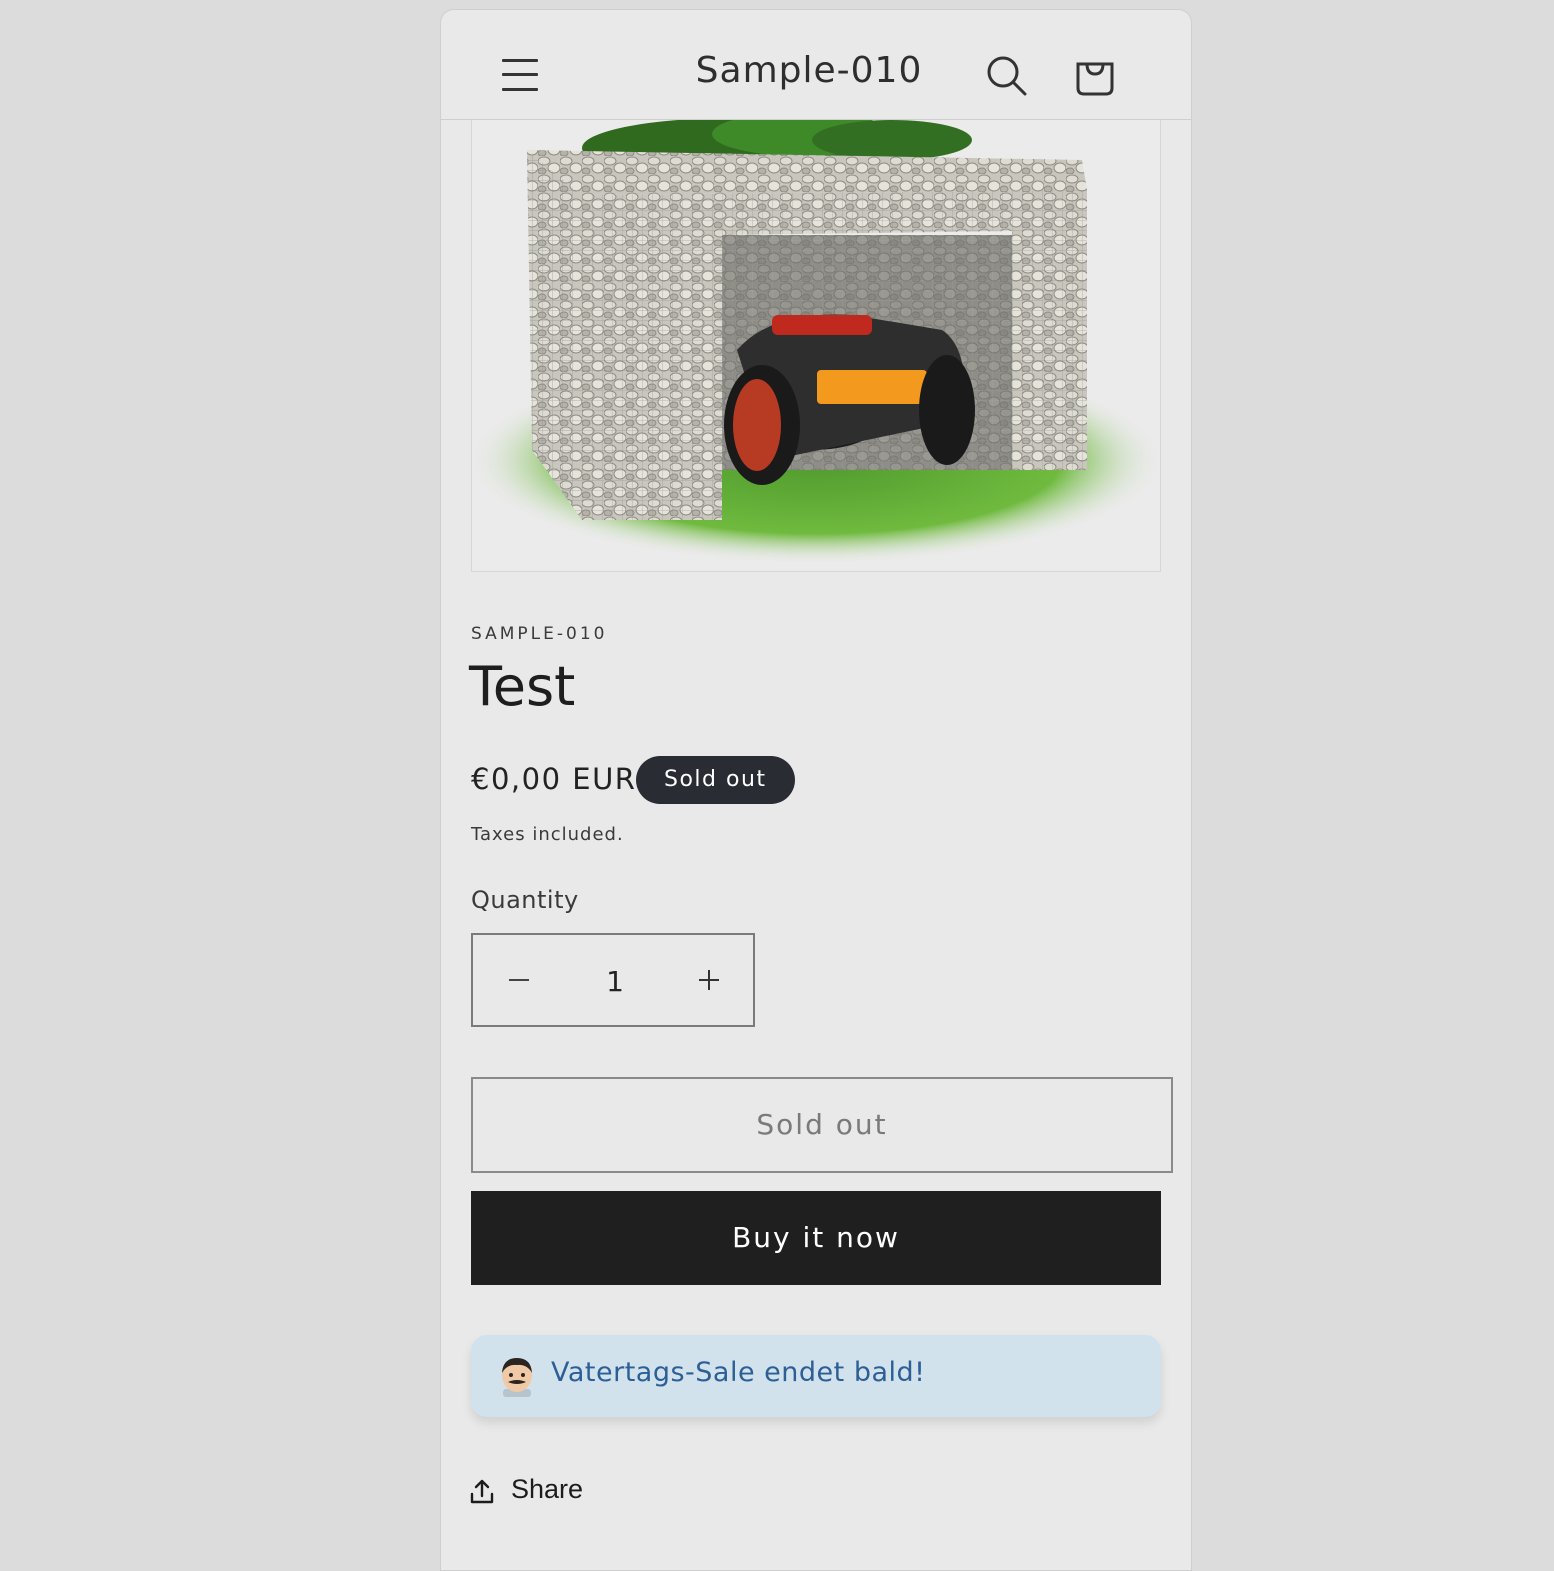  I want to click on hamburger-menu-icon, so click(521, 76).